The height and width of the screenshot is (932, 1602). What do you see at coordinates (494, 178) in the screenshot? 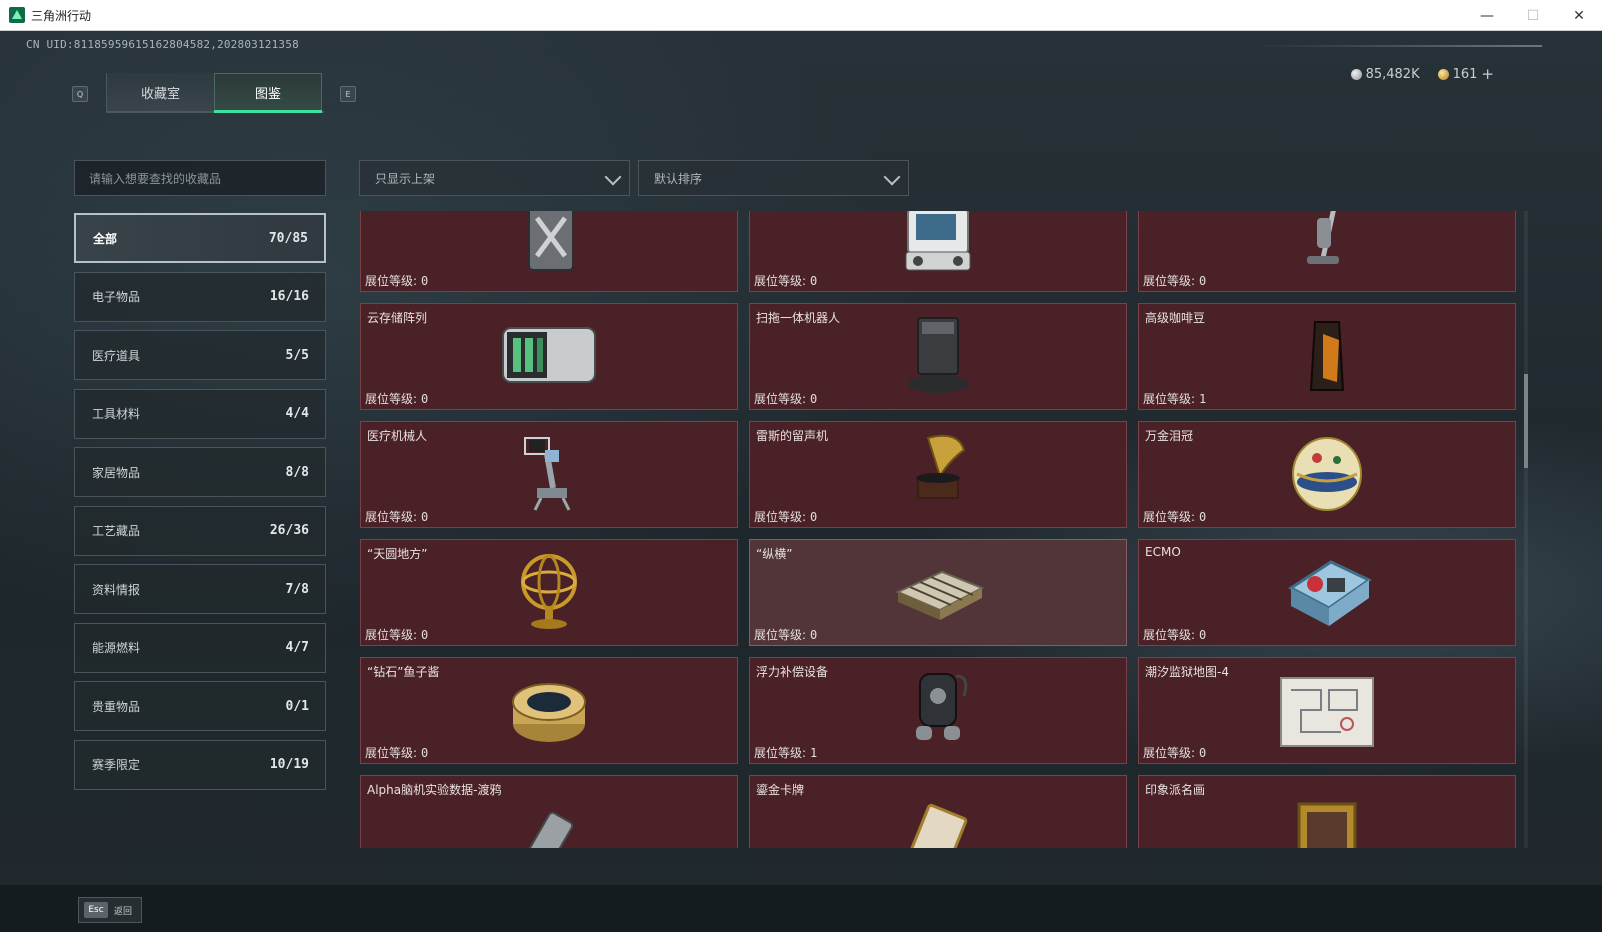
I see `shelf-filter-dropdown: 只显示上架` at bounding box center [494, 178].